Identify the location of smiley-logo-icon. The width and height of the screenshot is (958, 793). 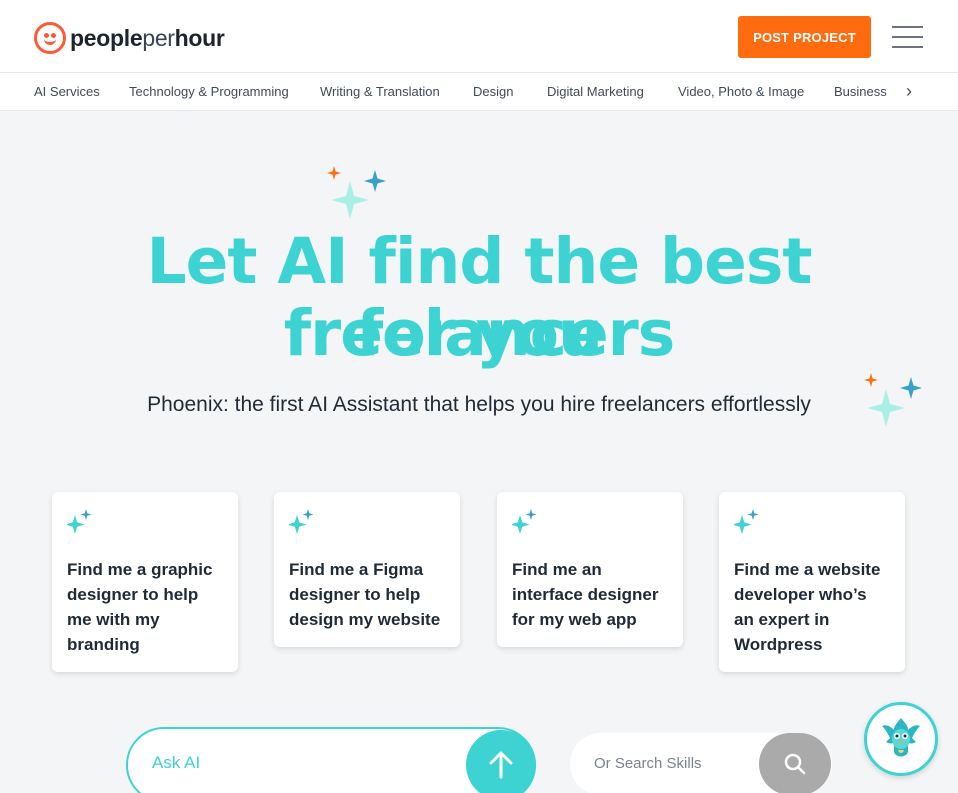
(50, 38).